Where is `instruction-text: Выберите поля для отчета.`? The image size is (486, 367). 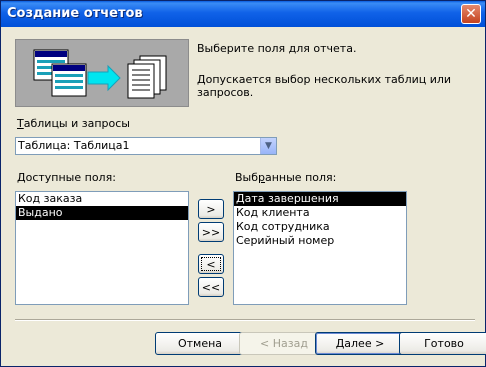 instruction-text: Выберите поля для отчета. is located at coordinates (277, 48).